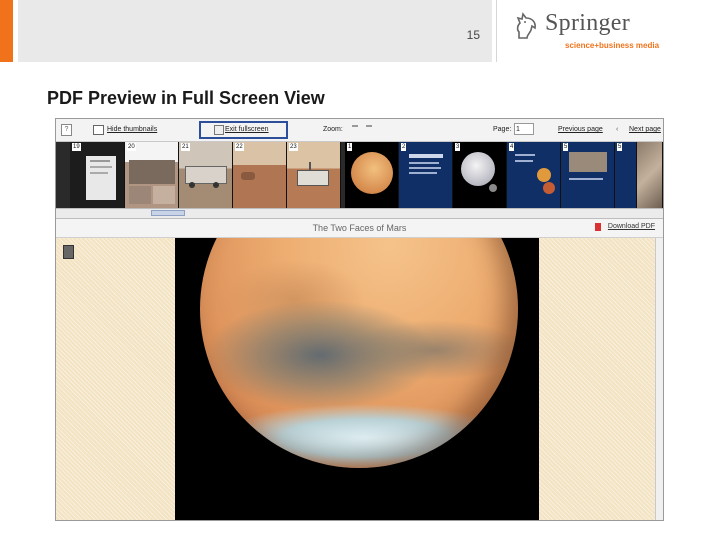  What do you see at coordinates (131, 147) in the screenshot?
I see `thumbnail-number: 20` at bounding box center [131, 147].